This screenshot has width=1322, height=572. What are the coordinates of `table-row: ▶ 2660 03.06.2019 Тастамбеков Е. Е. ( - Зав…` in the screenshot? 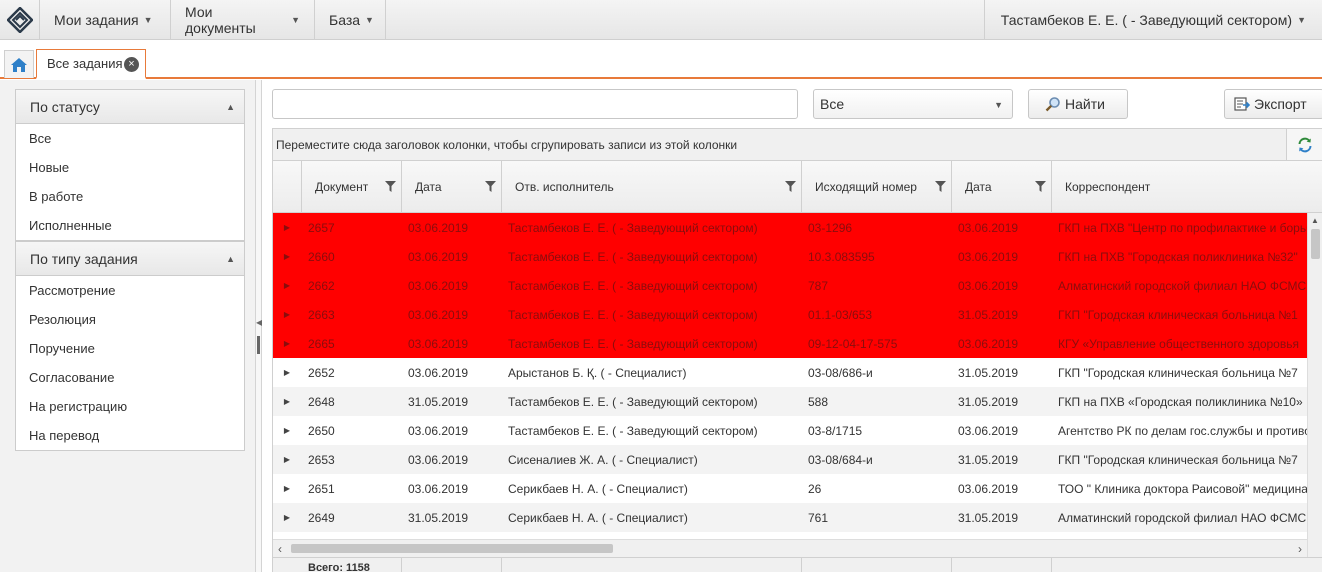 It's located at (790, 256).